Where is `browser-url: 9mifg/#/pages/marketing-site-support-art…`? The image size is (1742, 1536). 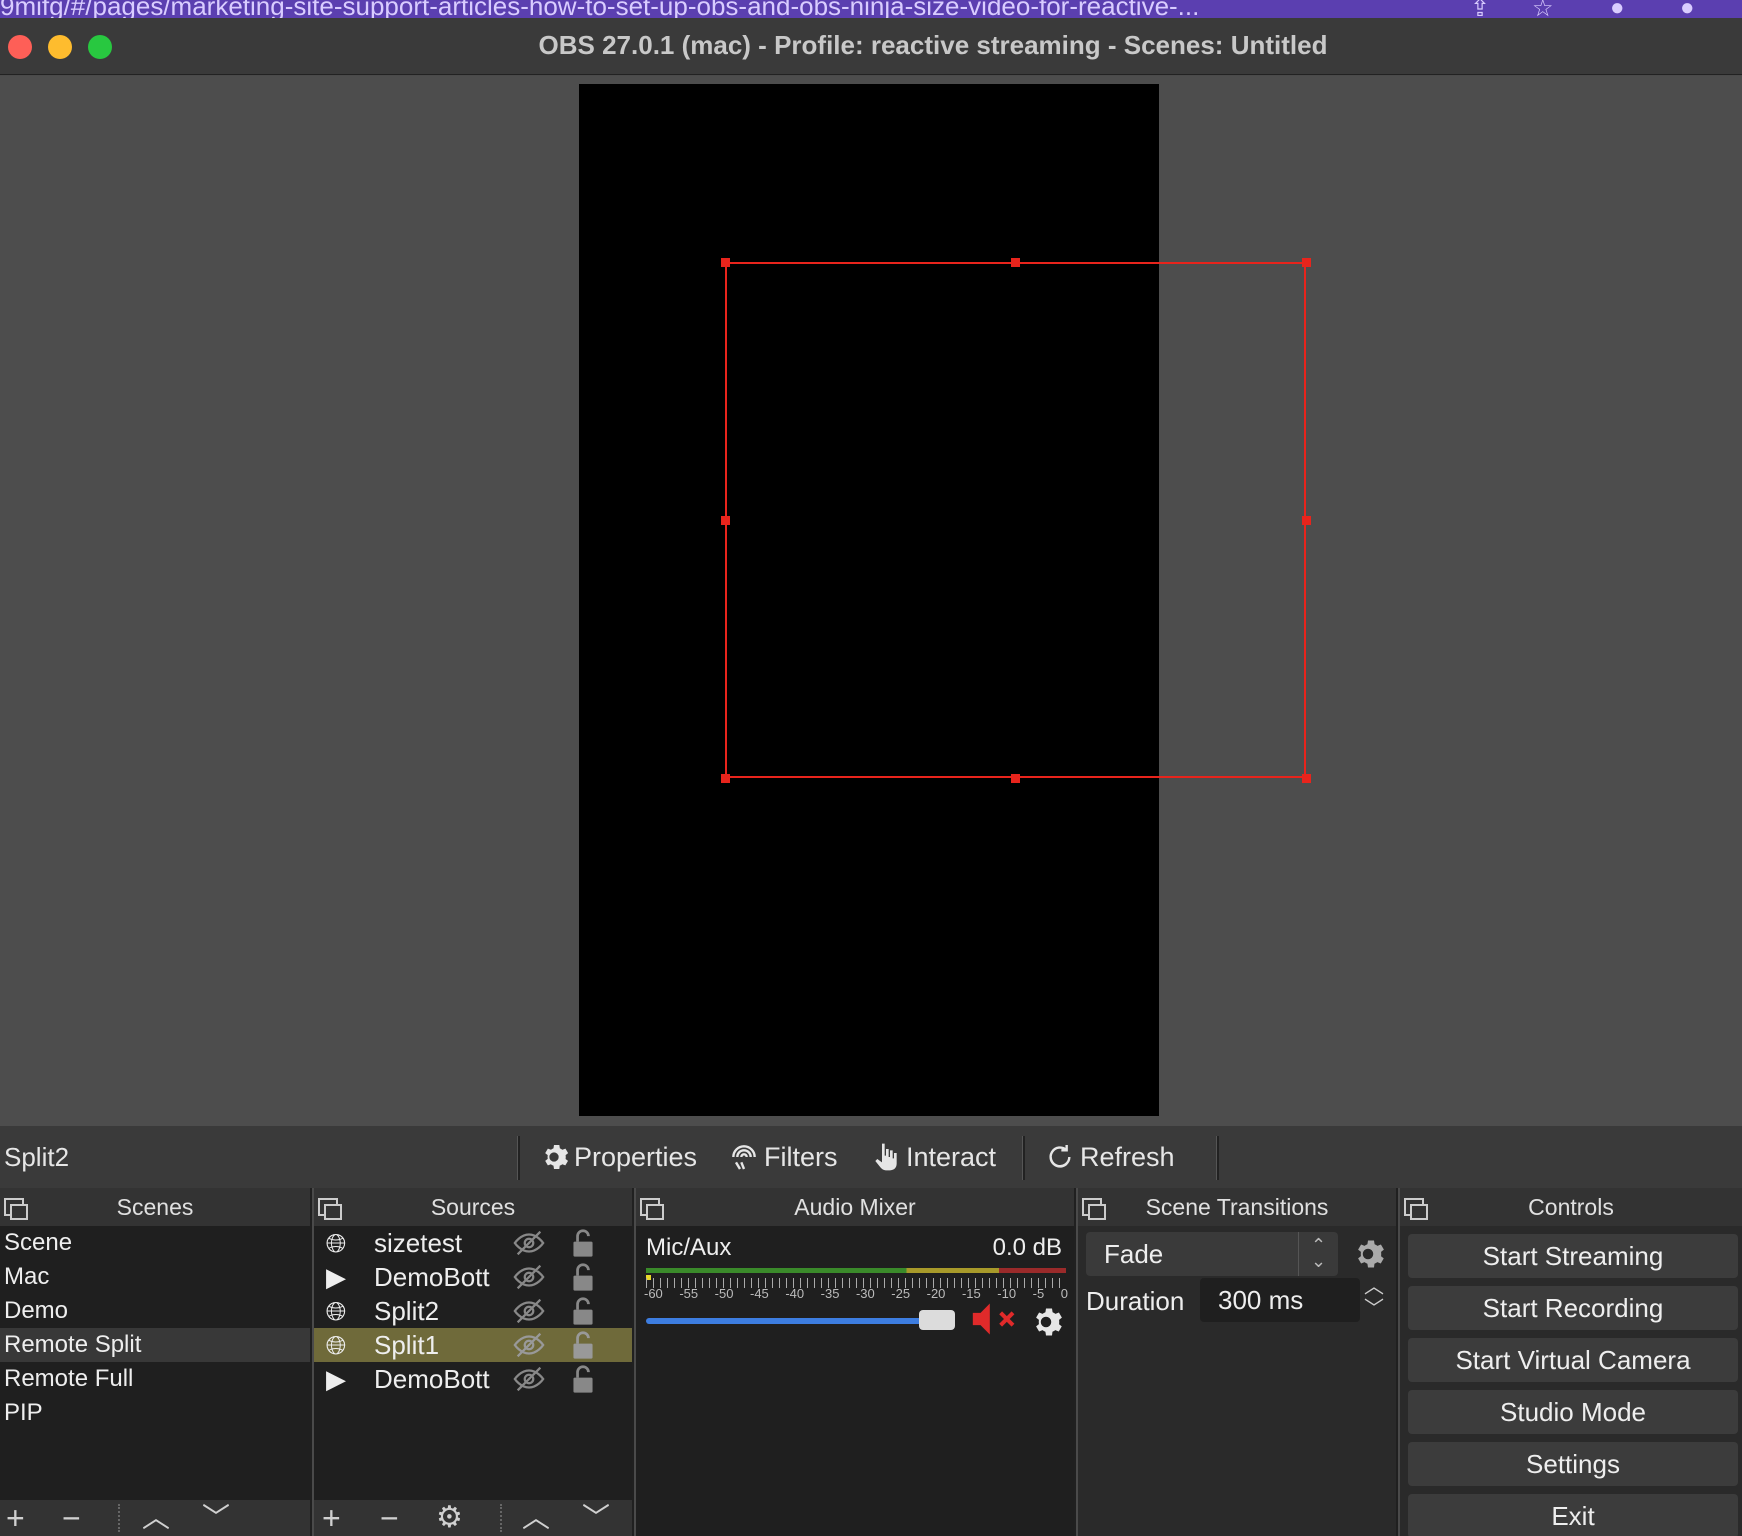
browser-url: 9mifg/#/pages/marketing-site-support-art… is located at coordinates (599, 9).